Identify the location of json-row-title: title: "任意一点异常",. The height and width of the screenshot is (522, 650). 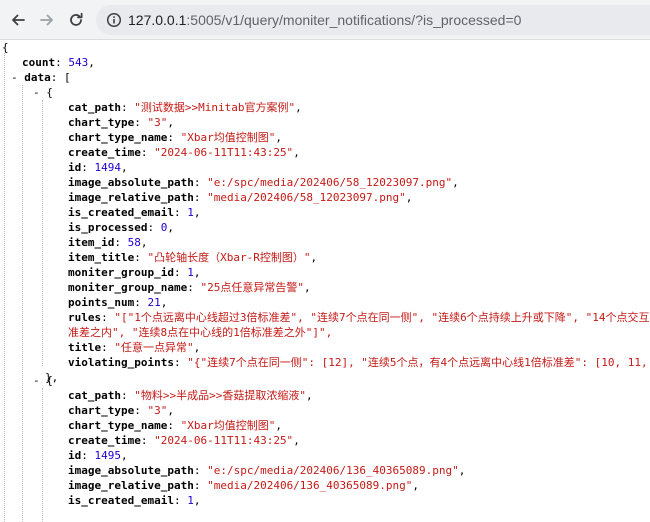
(134, 347).